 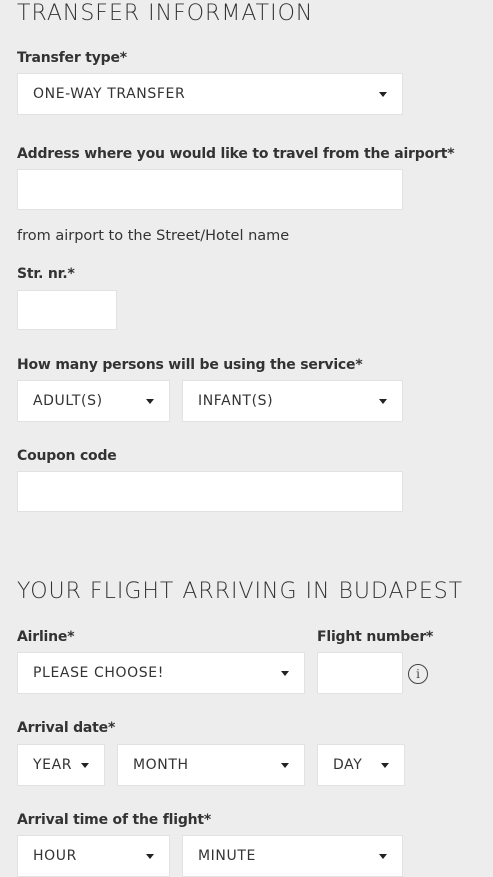 What do you see at coordinates (153, 236) in the screenshot?
I see `address-hint: from airport to the Street/Hotel name` at bounding box center [153, 236].